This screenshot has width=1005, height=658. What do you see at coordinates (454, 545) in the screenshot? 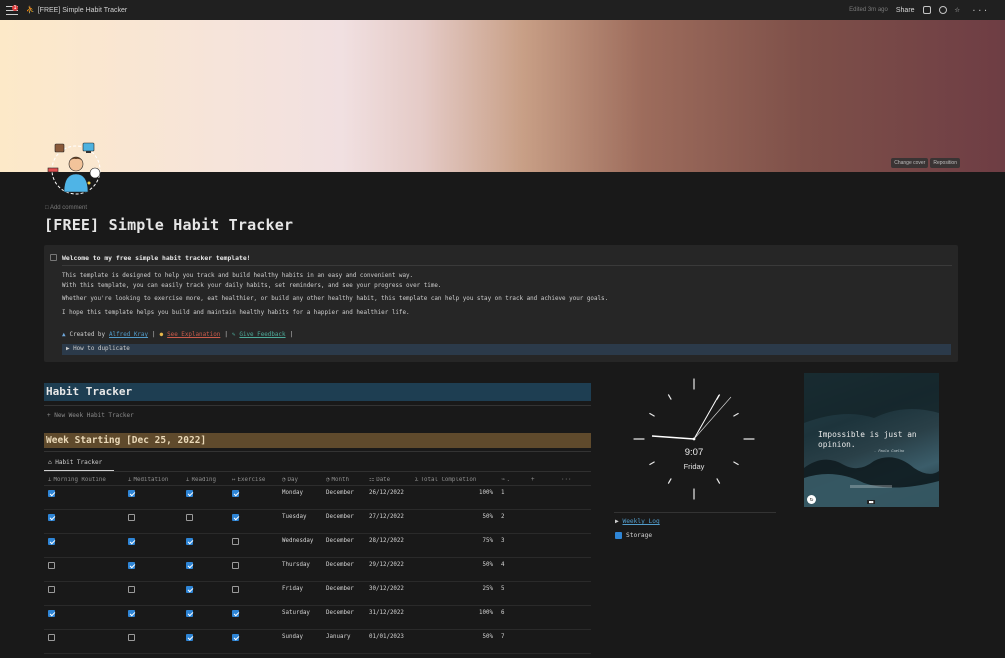
I see `table-cell-total: 75%` at bounding box center [454, 545].